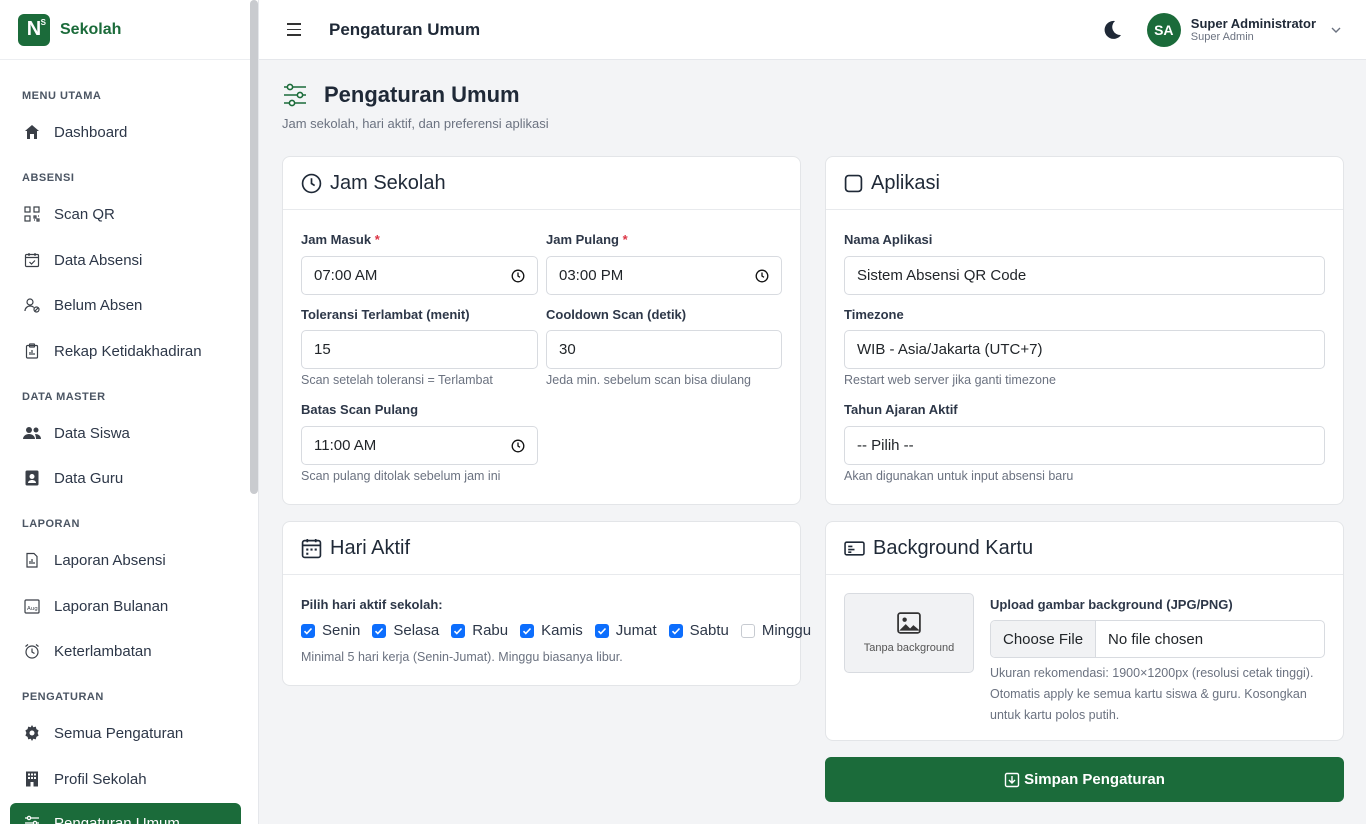 The image size is (1366, 824). Describe the element at coordinates (360, 409) in the screenshot. I see `batas-scan-label: Batas Scan Pulang` at that location.